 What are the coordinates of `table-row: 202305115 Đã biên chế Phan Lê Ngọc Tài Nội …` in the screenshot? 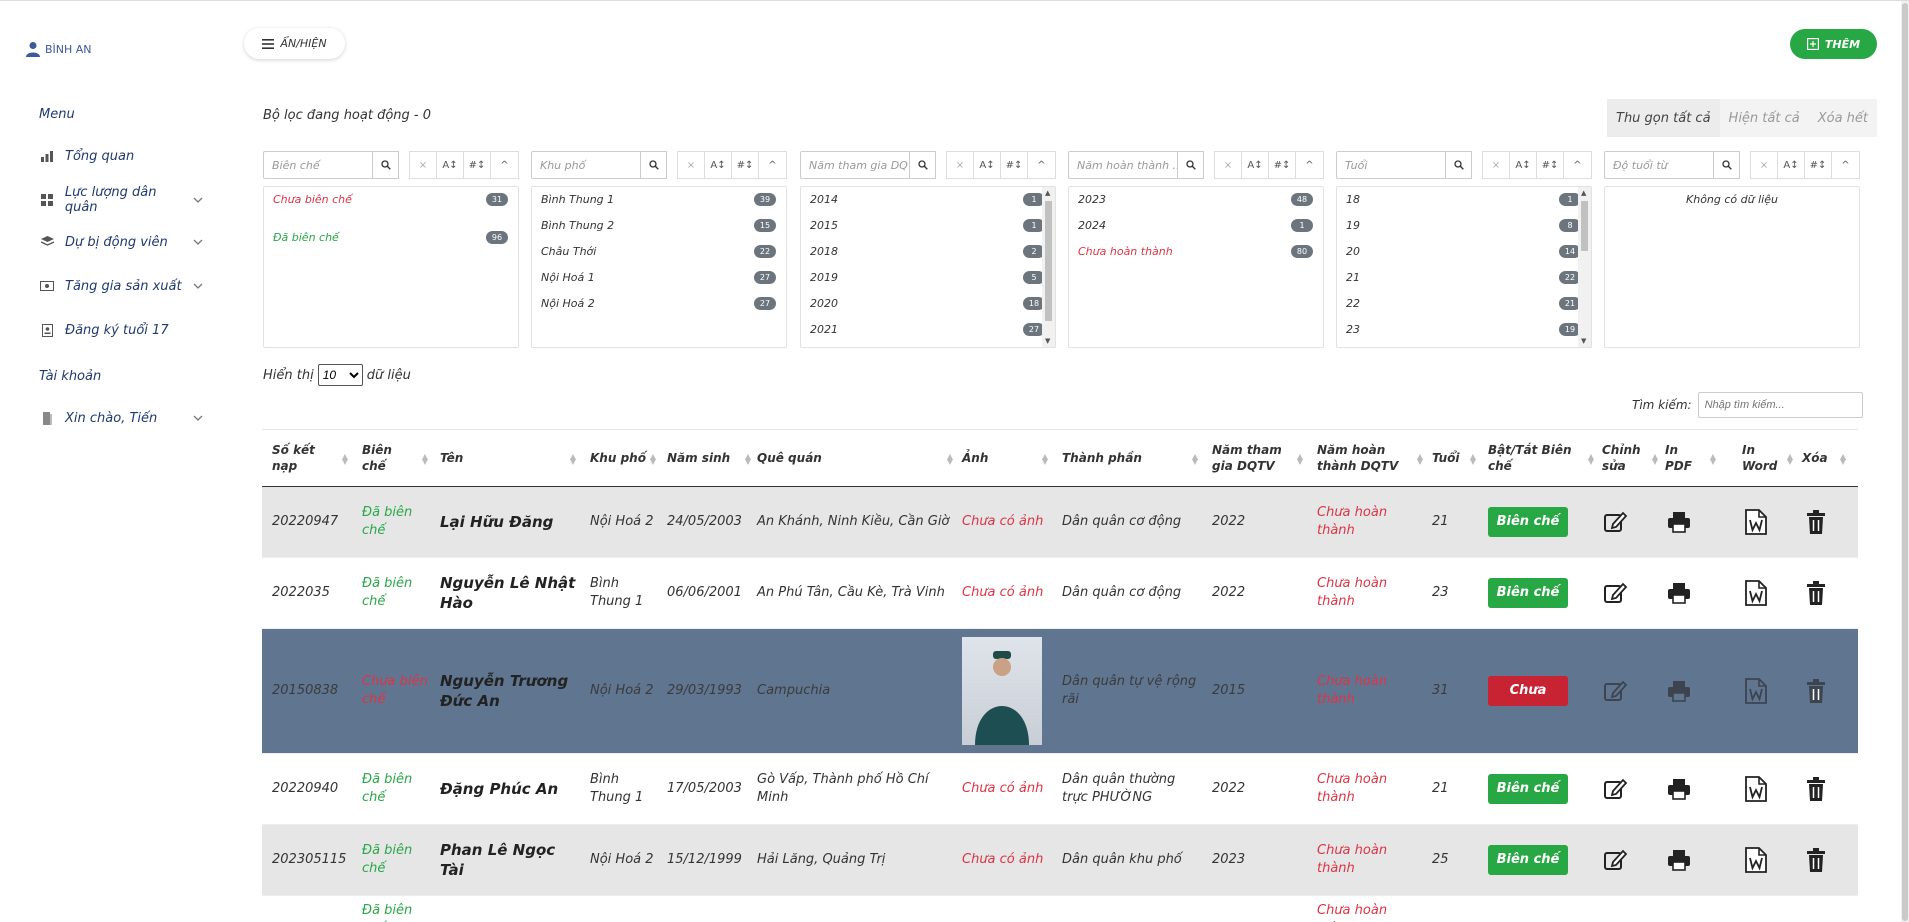 It's located at (1060, 860).